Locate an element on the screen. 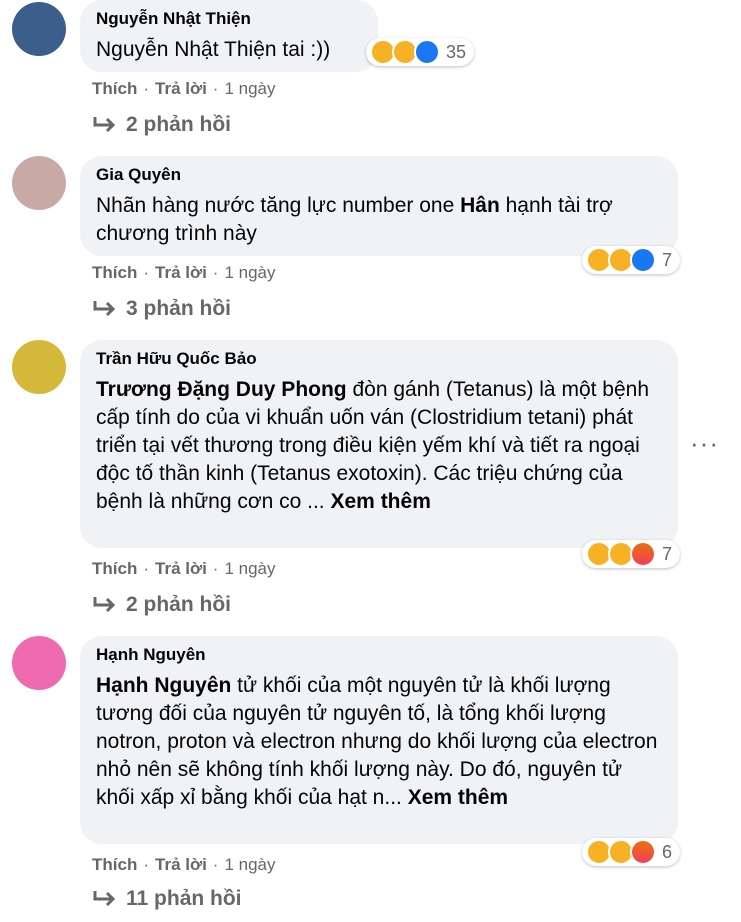 Image resolution: width=741 pixels, height=922 pixels. comment-author: Gia Quyên is located at coordinates (377, 175).